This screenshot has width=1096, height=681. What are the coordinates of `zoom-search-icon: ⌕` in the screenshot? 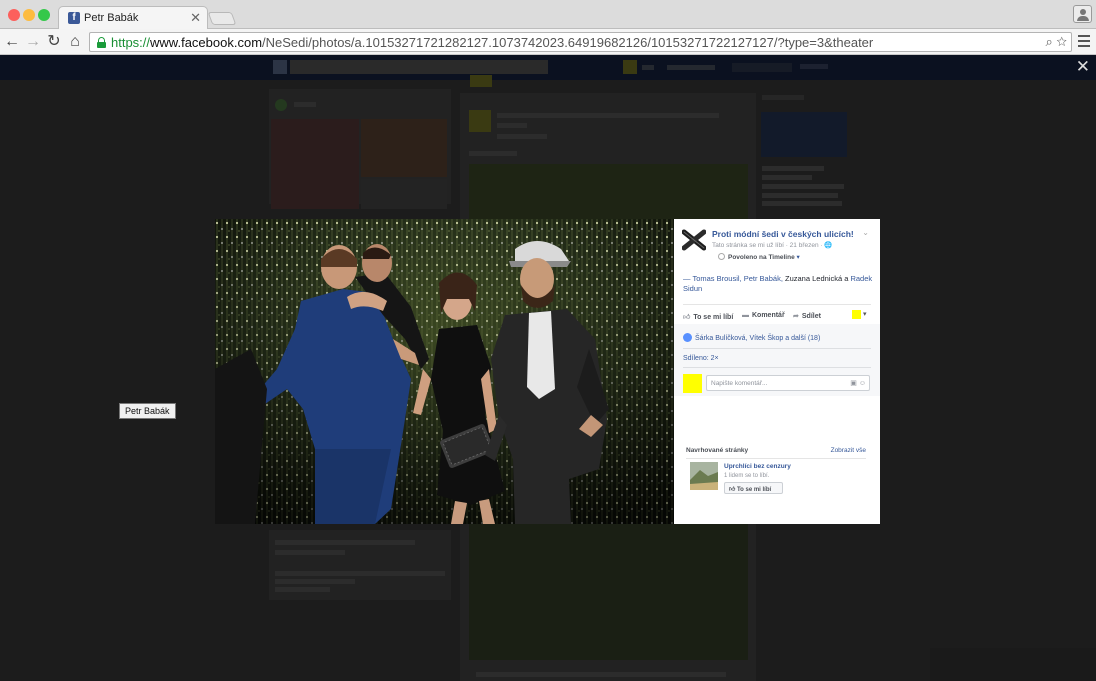 It's located at (1048, 41).